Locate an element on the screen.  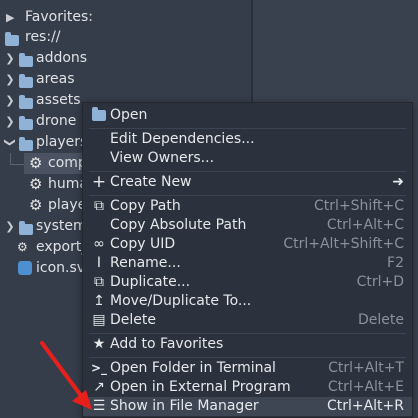
menu-item-show-in-file-manager: ☰ Show in File Manager Ctrl+Alt+R is located at coordinates (247, 406).